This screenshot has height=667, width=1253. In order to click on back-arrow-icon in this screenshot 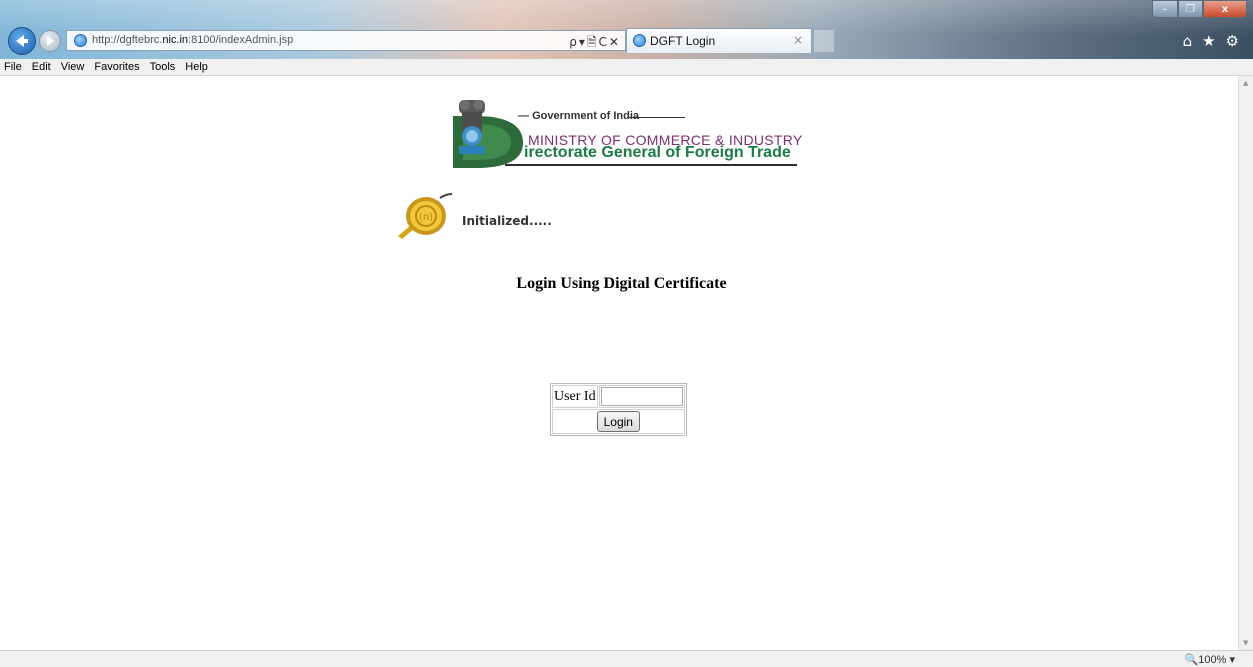, I will do `click(22, 41)`.